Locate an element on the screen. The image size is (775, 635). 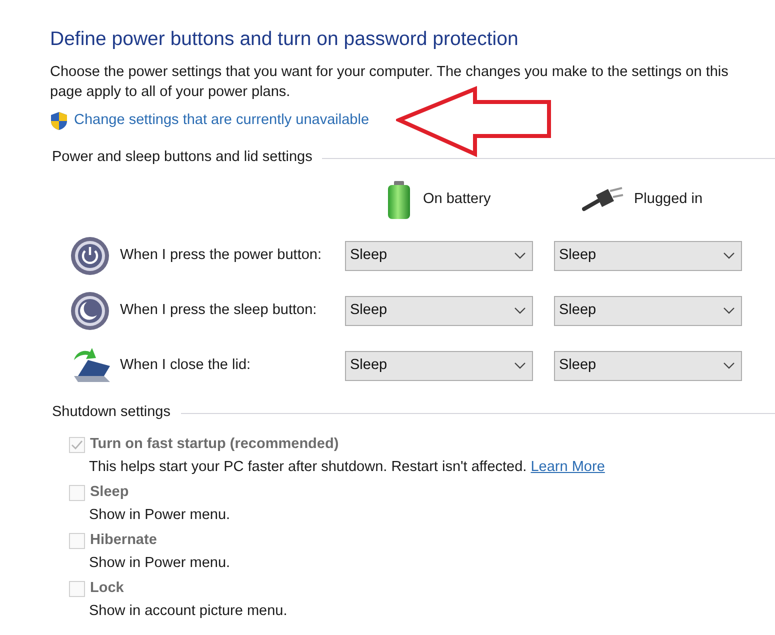
option-label: Sleep is located at coordinates (109, 492).